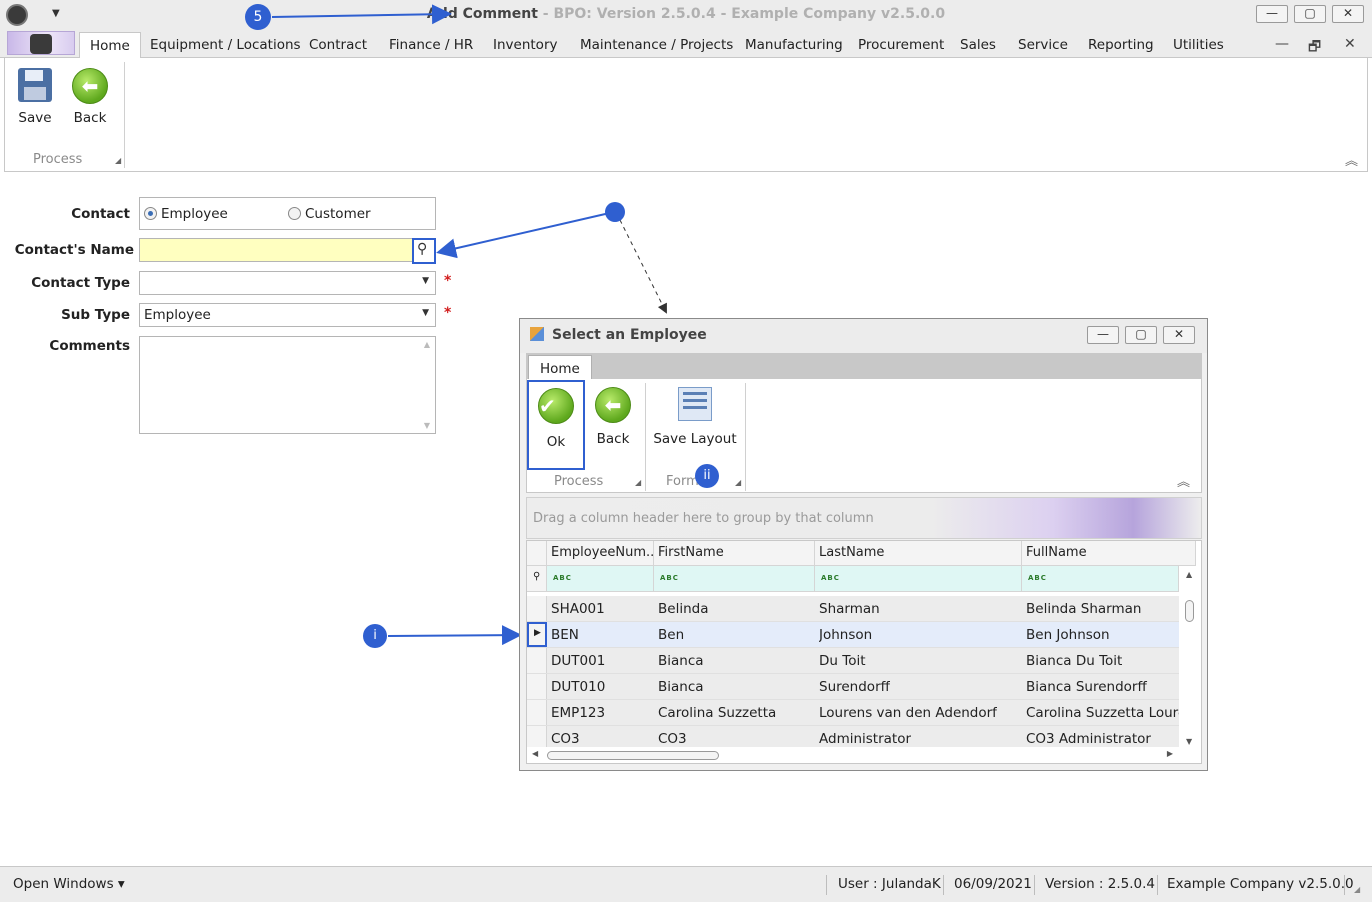 The height and width of the screenshot is (902, 1372). What do you see at coordinates (1190, 657) in the screenshot?
I see `grid-vertical-scrollbar: ▲ ▼` at bounding box center [1190, 657].